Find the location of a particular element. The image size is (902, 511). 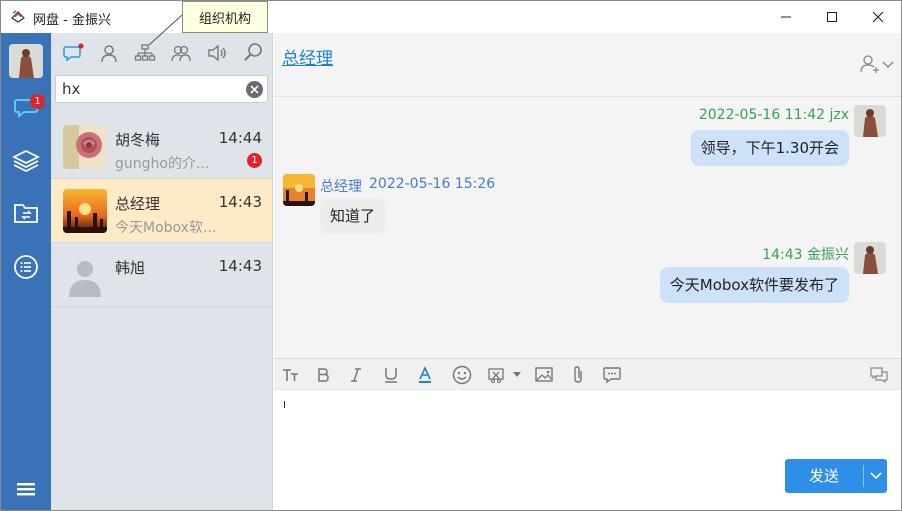

chevron-down-icon is located at coordinates (875, 476).